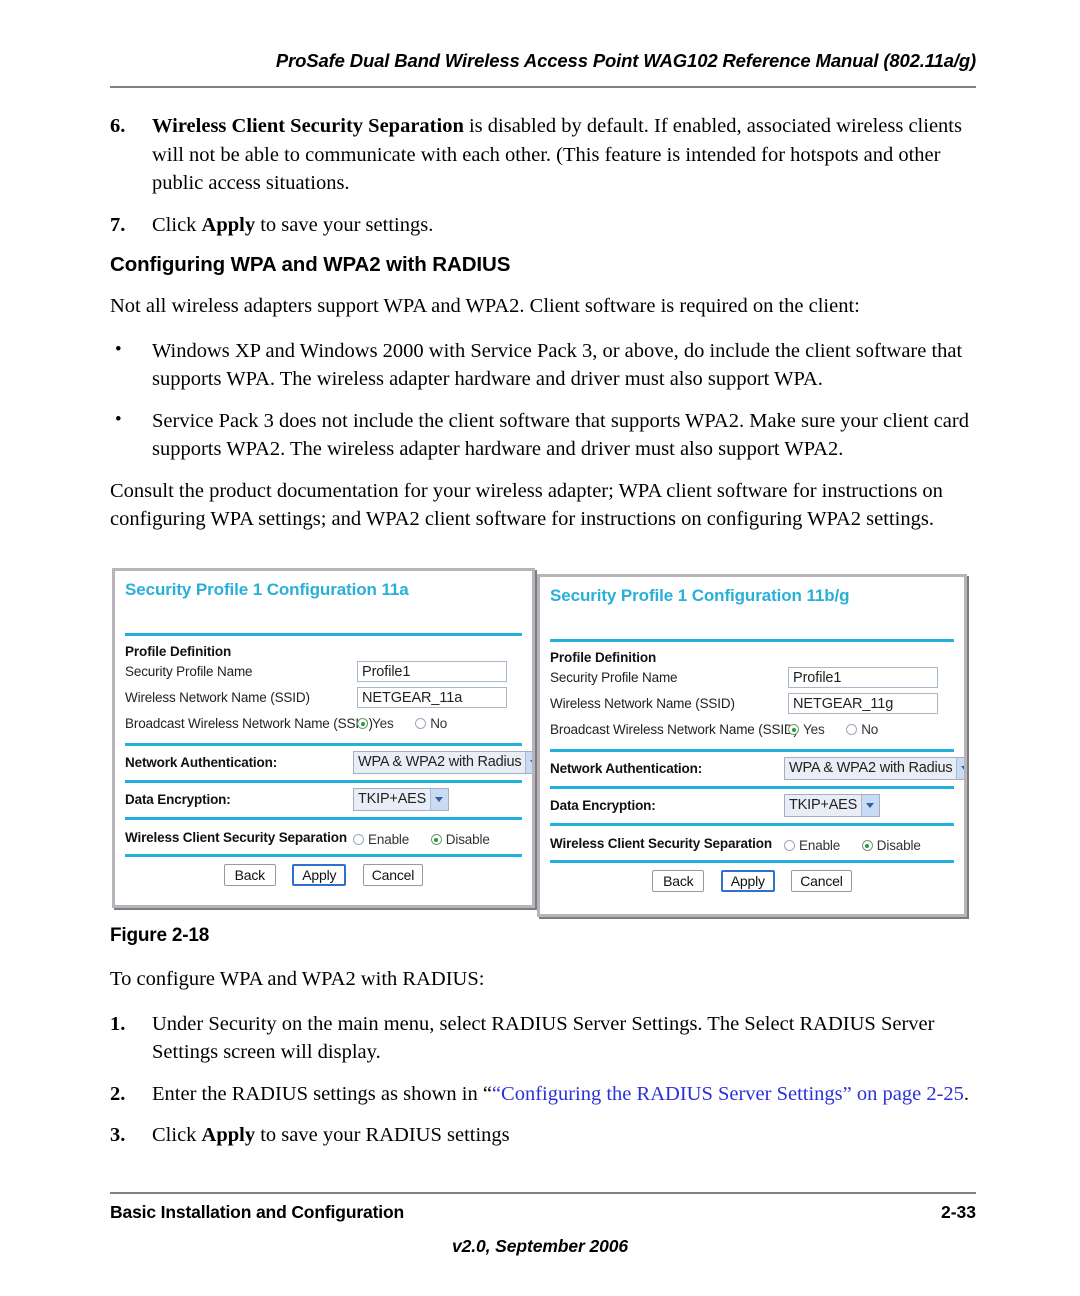 The height and width of the screenshot is (1296, 1080). I want to click on item-post: to save your RADIUS settings, so click(382, 1135).